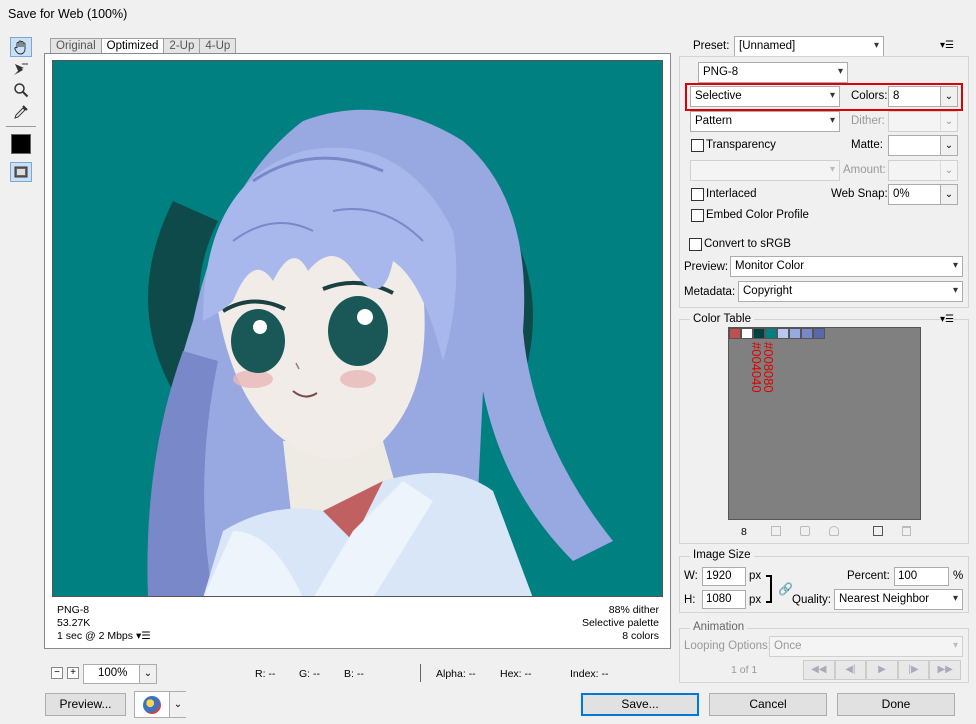  I want to click on zoom-combo: 100% ⌄, so click(120, 674).